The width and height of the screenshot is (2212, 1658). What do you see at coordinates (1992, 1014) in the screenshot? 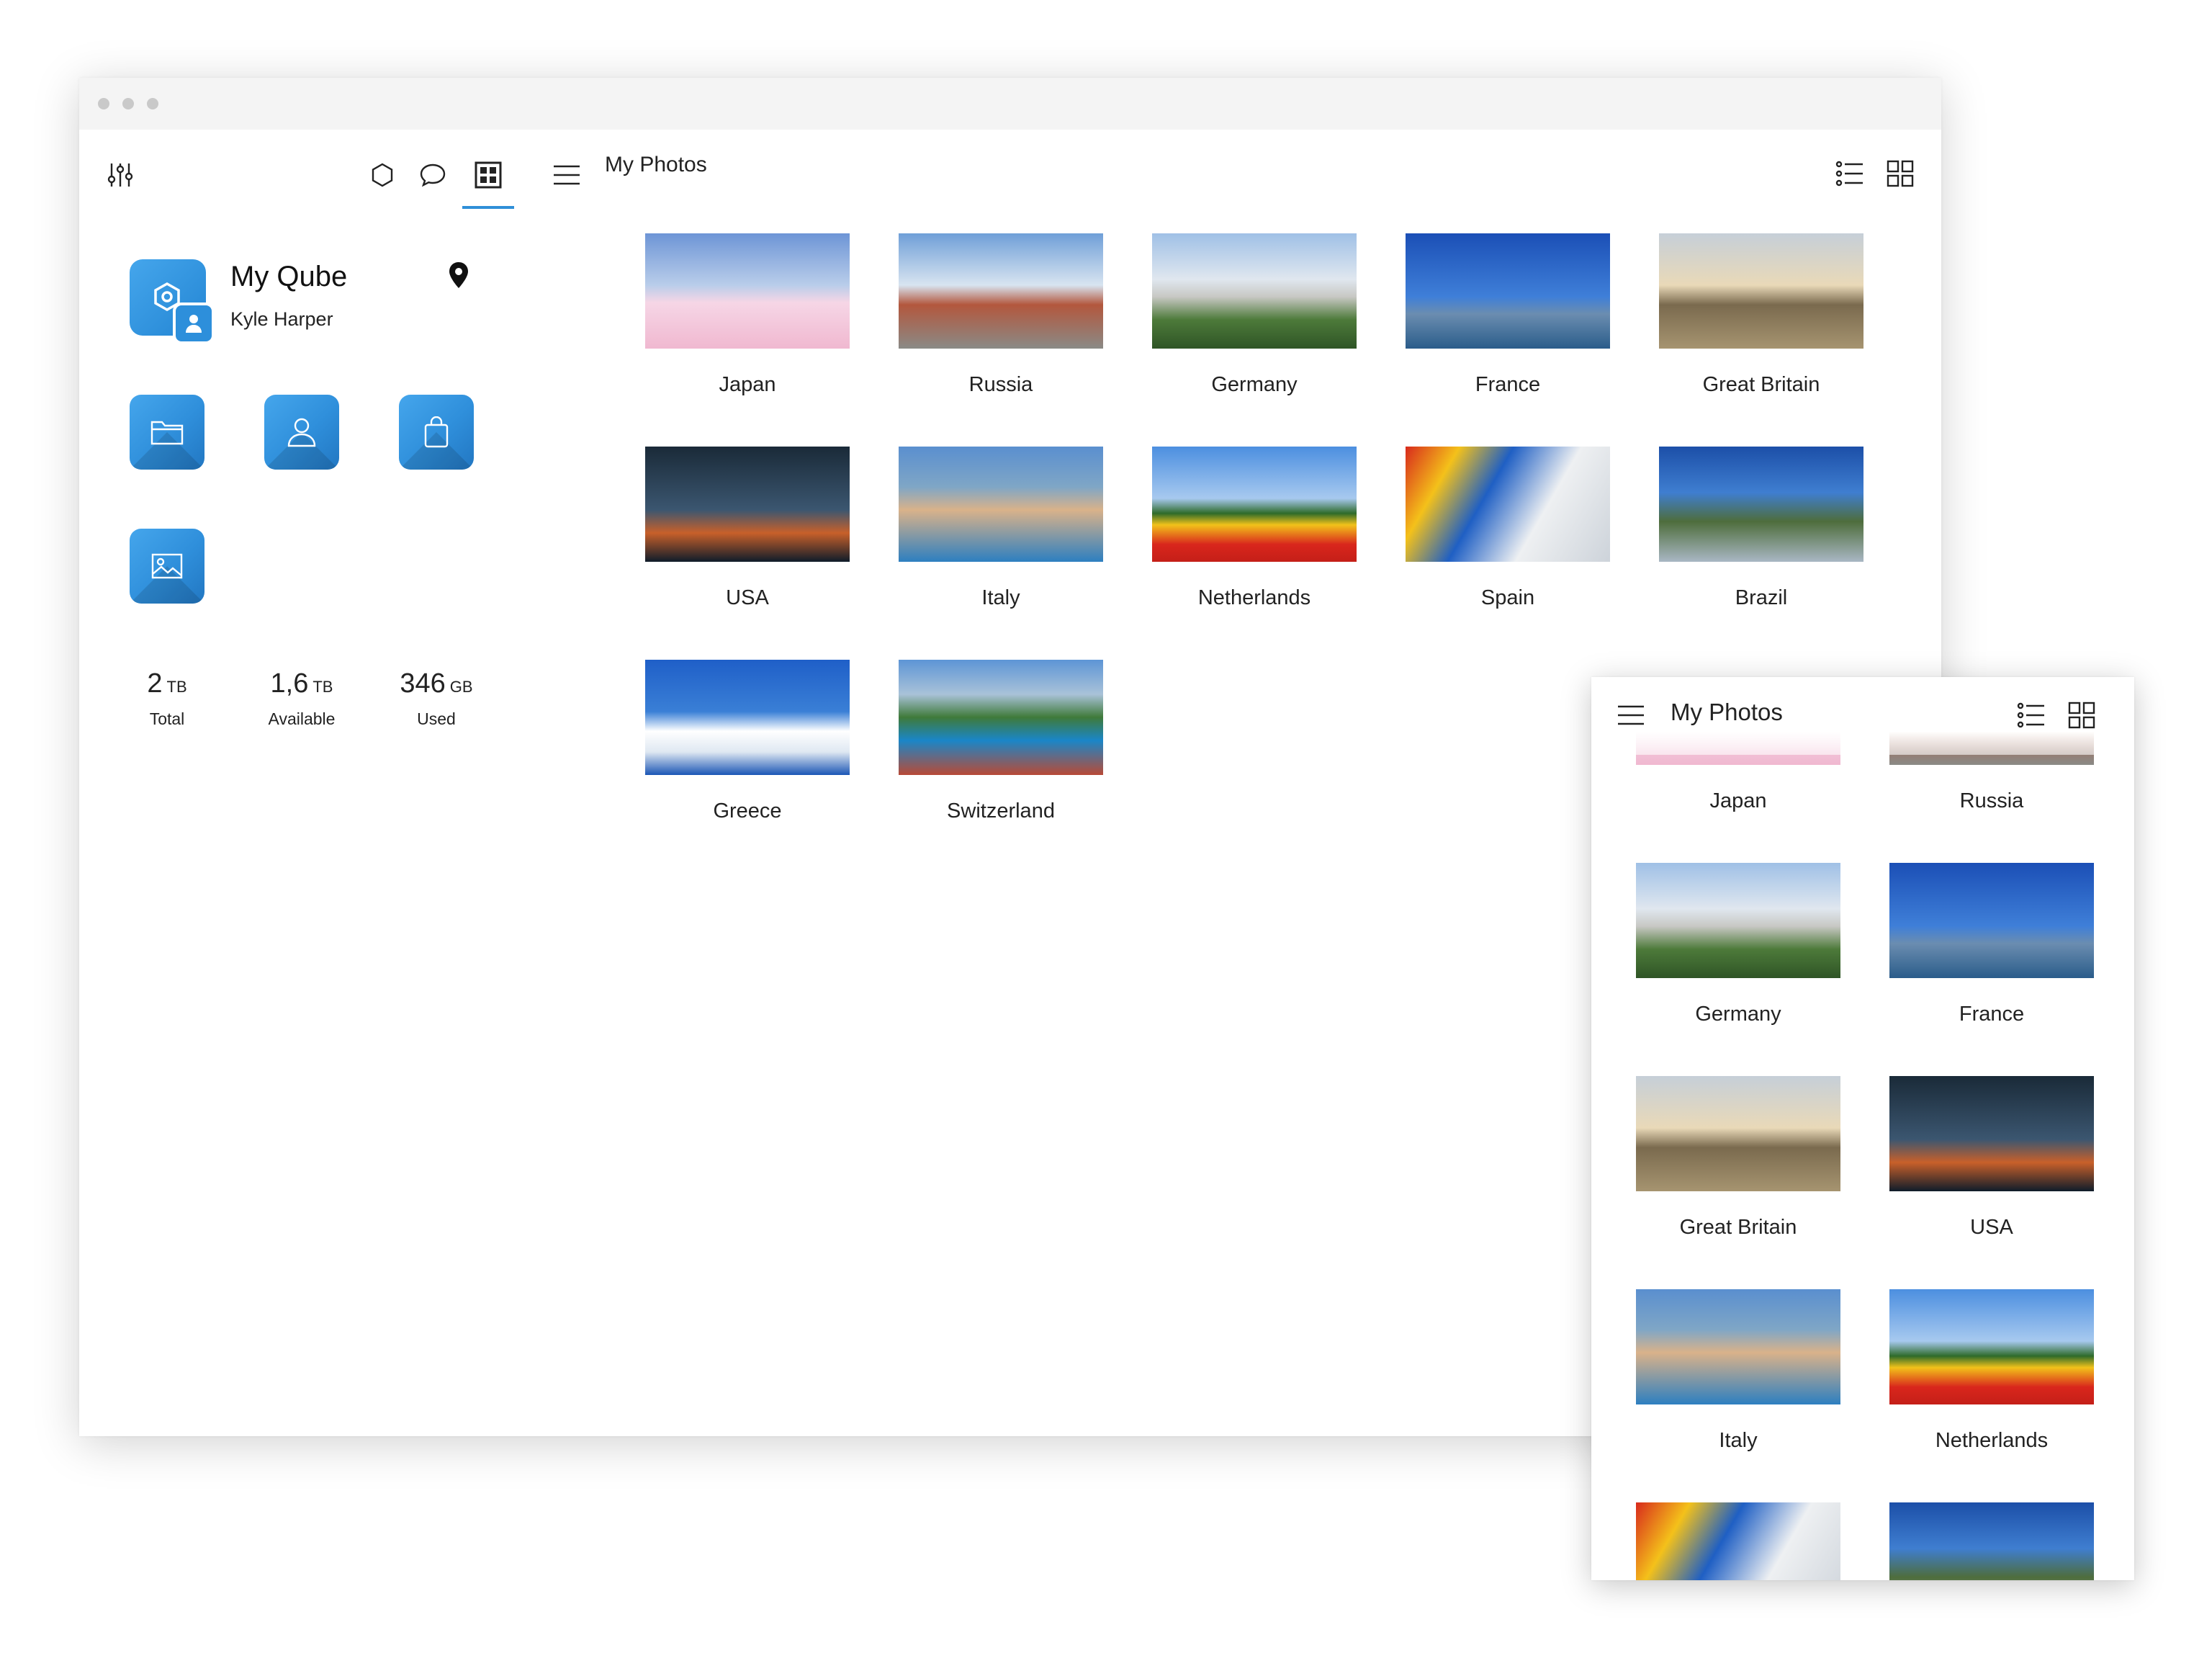
I see `mobile-photo-caption: France` at bounding box center [1992, 1014].